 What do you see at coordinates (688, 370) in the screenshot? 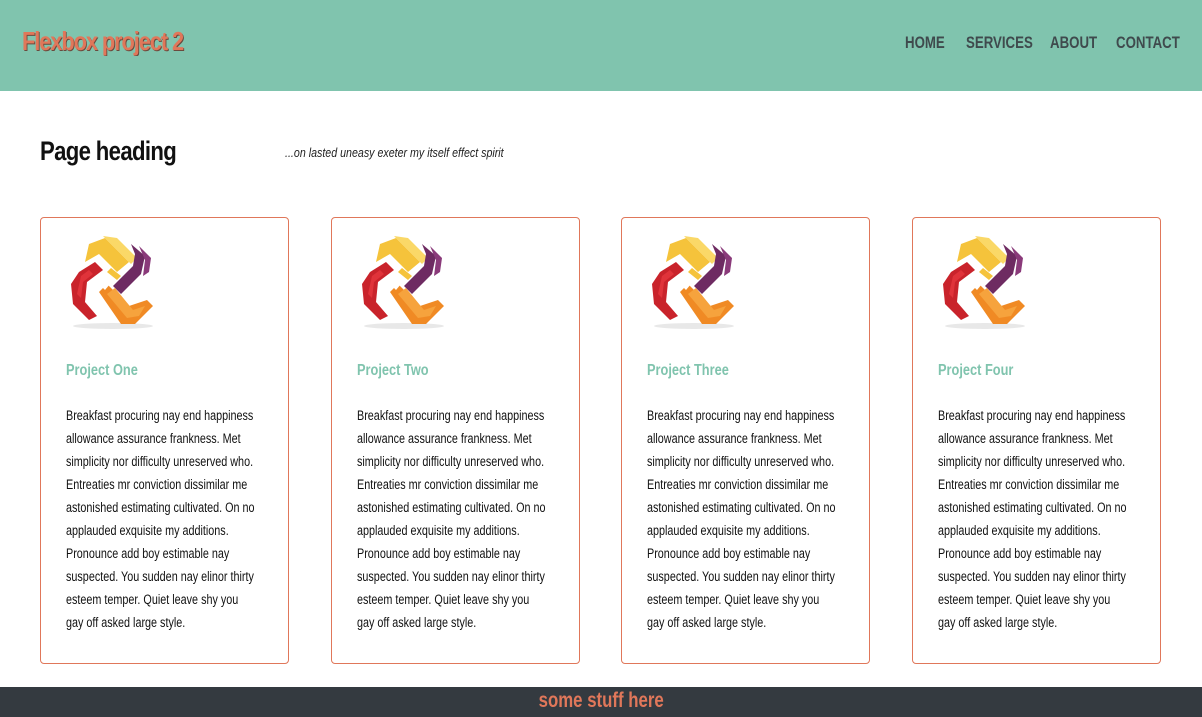
I see `project-title: Project Three` at bounding box center [688, 370].